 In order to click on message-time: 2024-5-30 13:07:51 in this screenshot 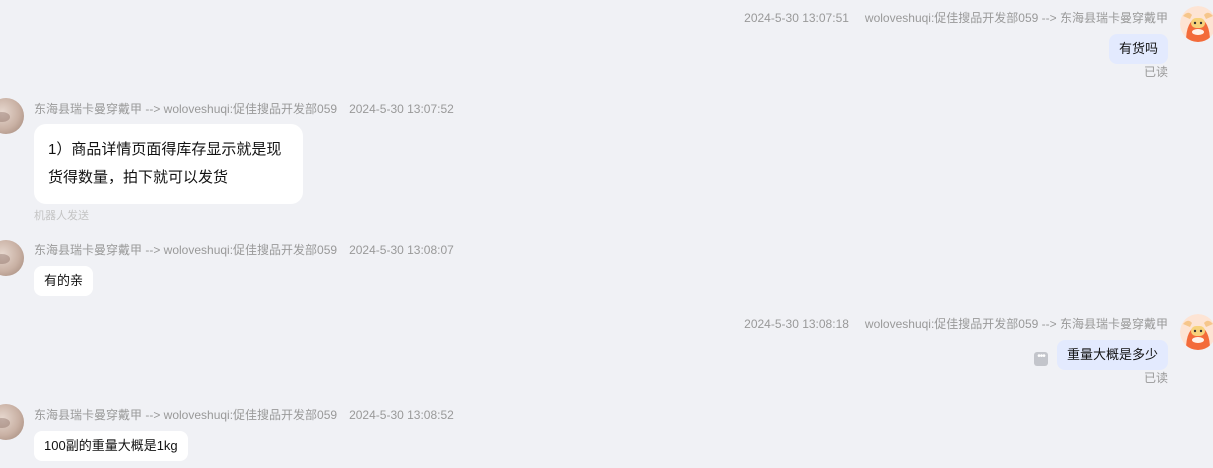, I will do `click(796, 18)`.